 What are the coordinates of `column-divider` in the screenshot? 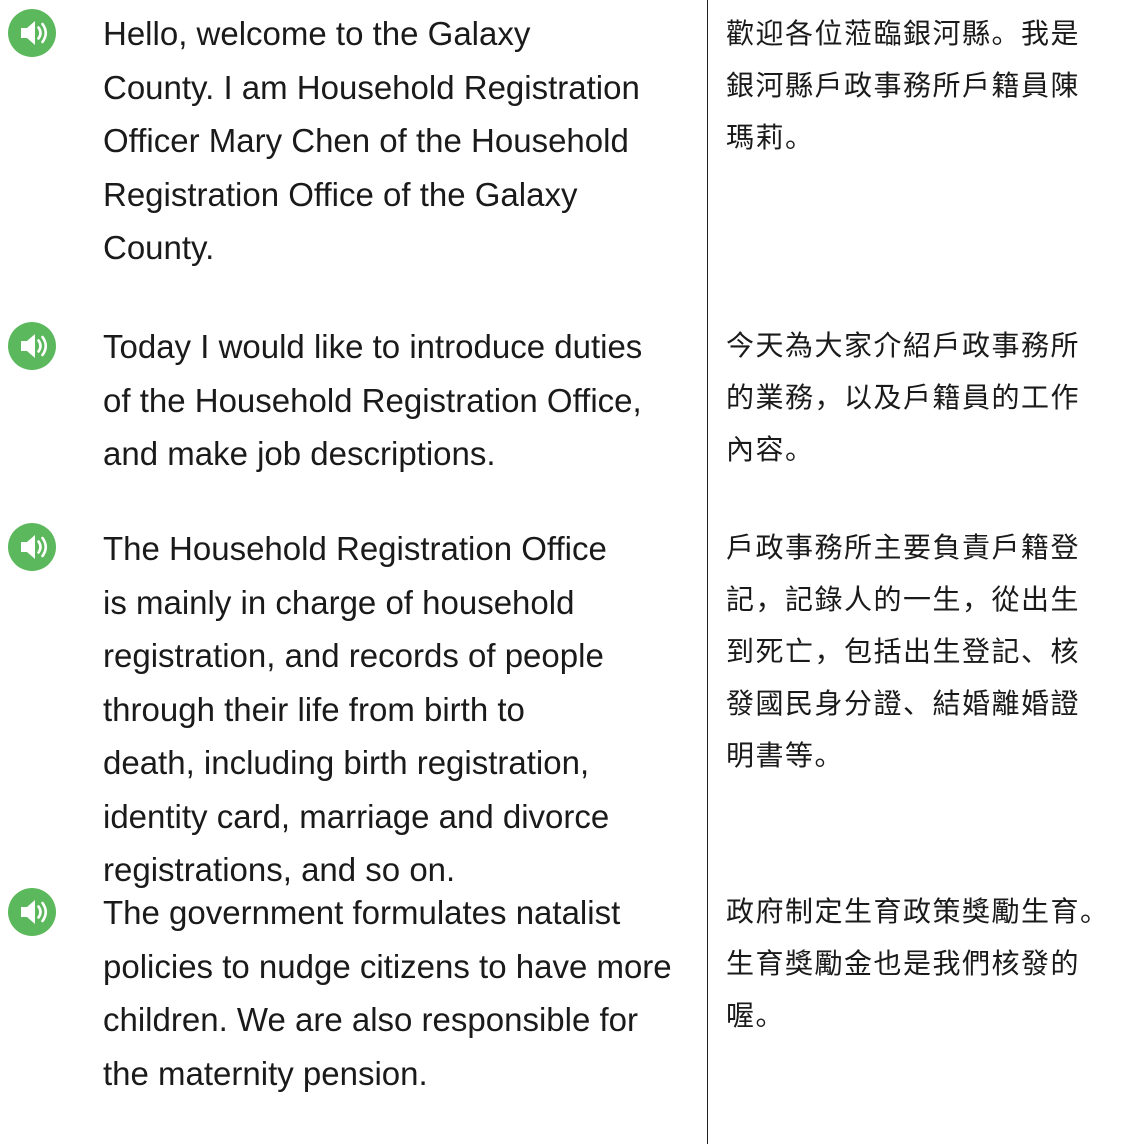 It's located at (707, 572).